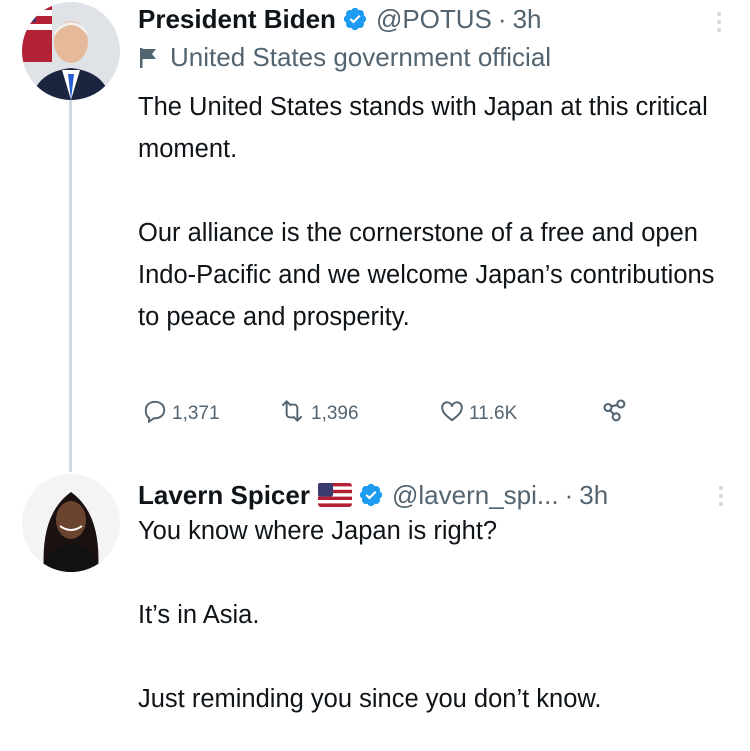  Describe the element at coordinates (224, 495) in the screenshot. I see `author-name: Lavern Spicer` at that location.